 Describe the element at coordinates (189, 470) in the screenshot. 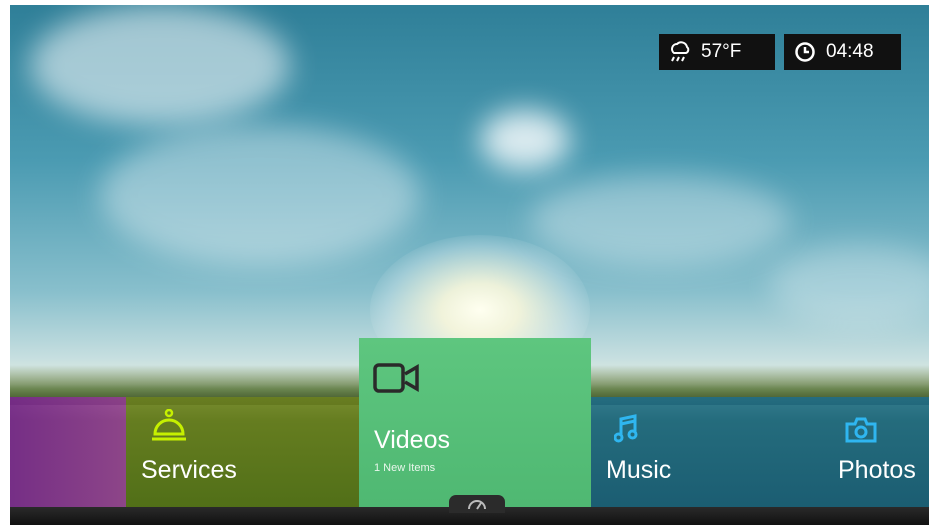

I see `menu-tile-label: Services` at that location.